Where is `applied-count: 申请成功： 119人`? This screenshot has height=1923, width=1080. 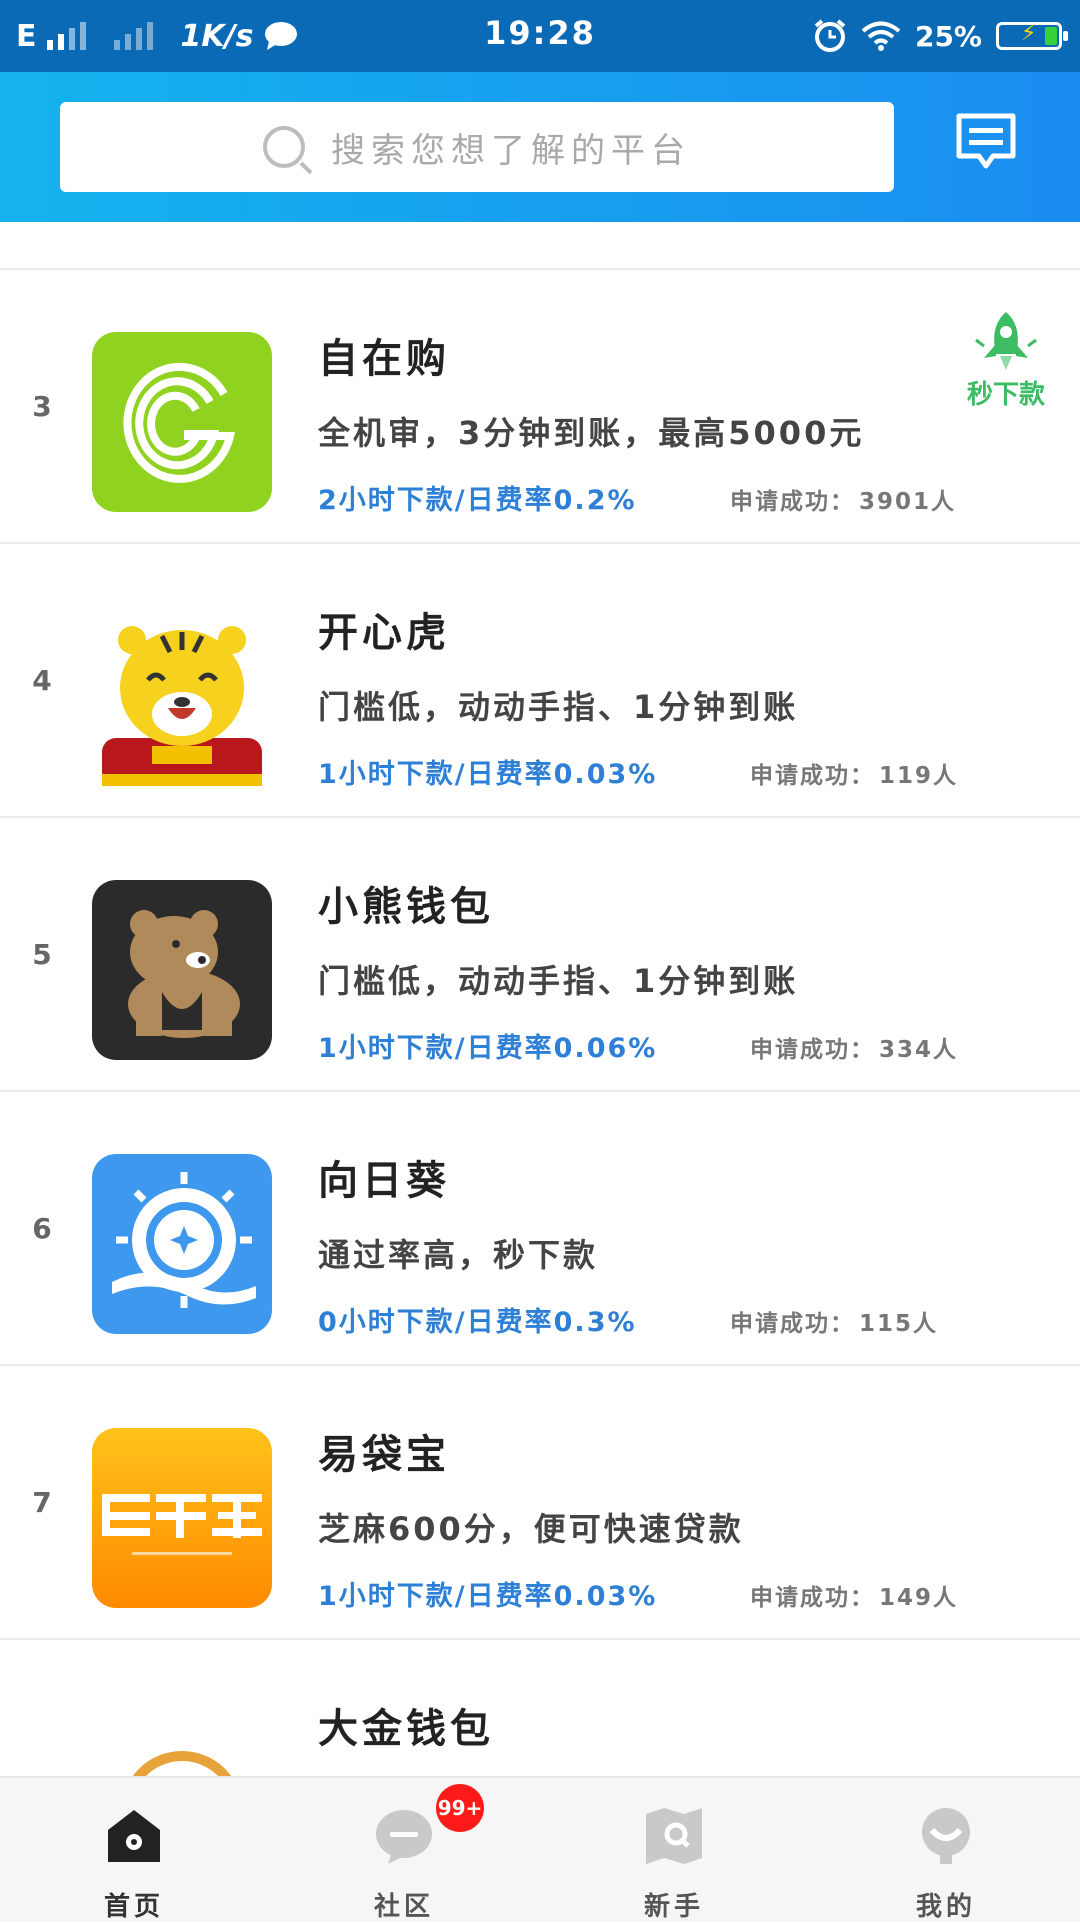
applied-count: 申请成功： 119人 is located at coordinates (854, 773).